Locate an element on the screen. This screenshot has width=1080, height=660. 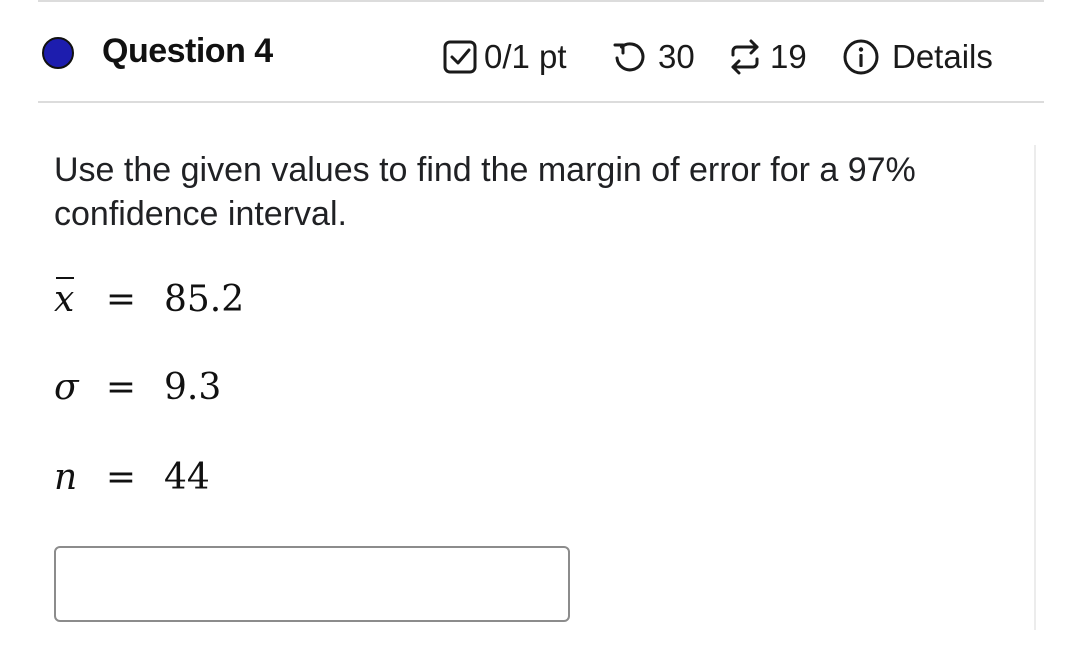
attempts-count: 19 is located at coordinates (788, 56).